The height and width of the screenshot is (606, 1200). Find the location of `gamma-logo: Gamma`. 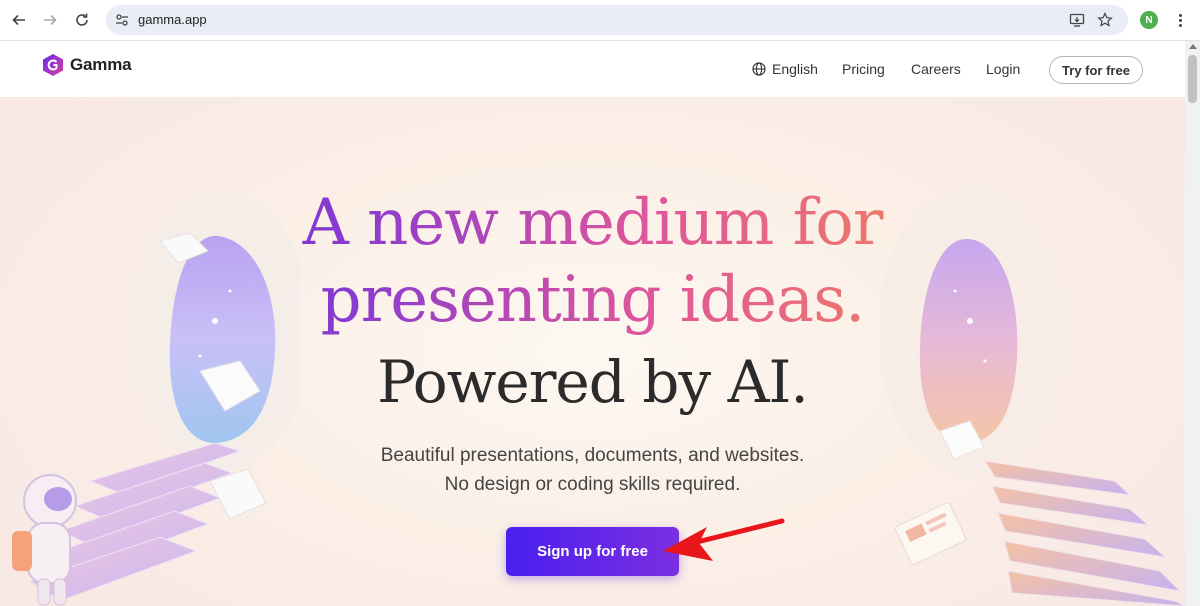

gamma-logo: Gamma is located at coordinates (87, 65).